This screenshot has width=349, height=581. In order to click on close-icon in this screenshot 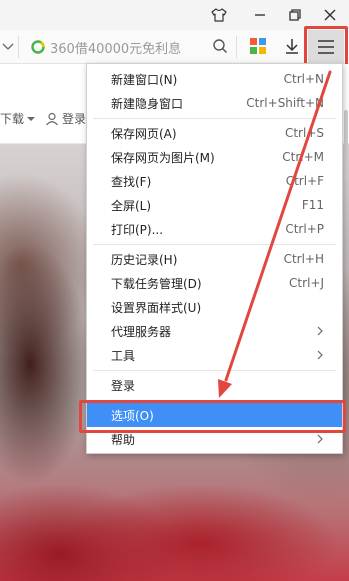, I will do `click(330, 15)`.